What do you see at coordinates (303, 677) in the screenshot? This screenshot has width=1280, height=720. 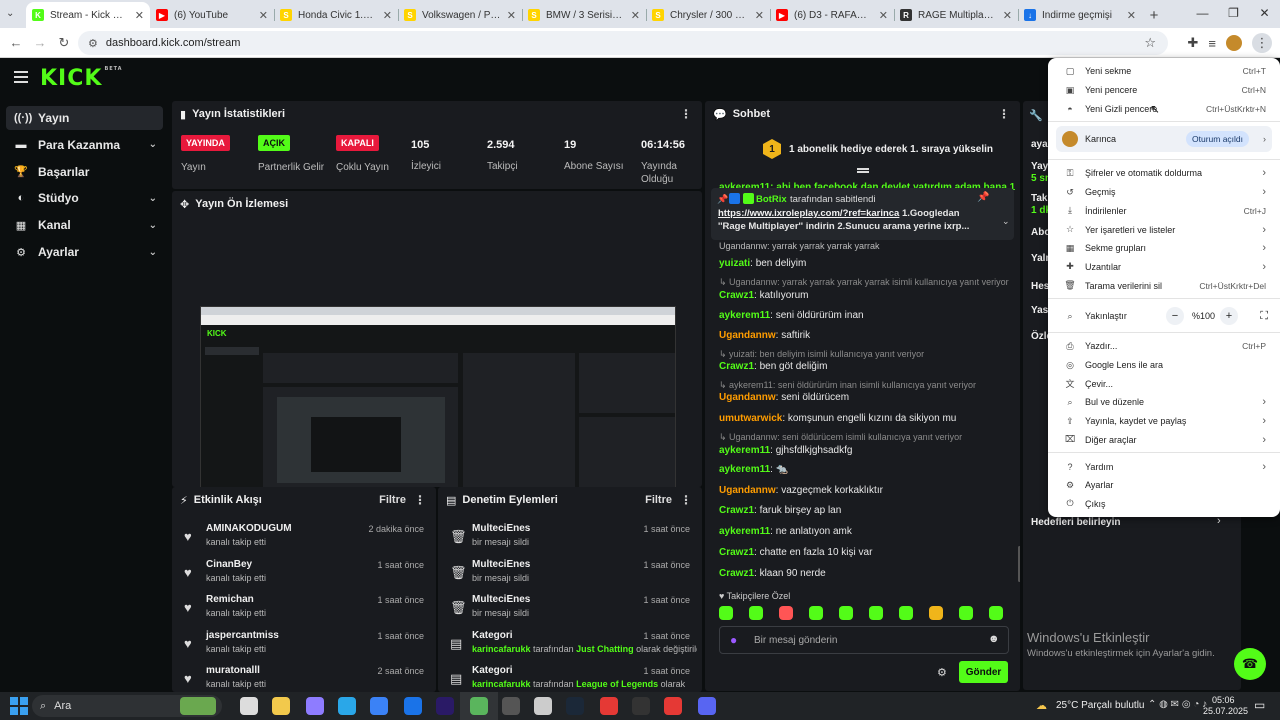 I see `activity-row: ♥ muratonalll kanalı takip etti 2 saat önce` at bounding box center [303, 677].